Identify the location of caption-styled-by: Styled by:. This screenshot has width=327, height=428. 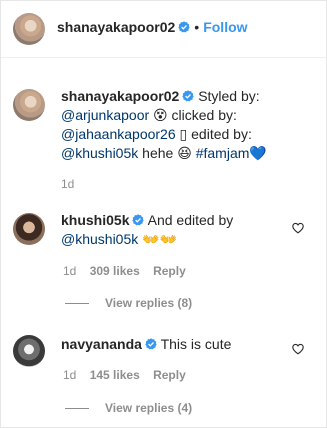
(229, 96).